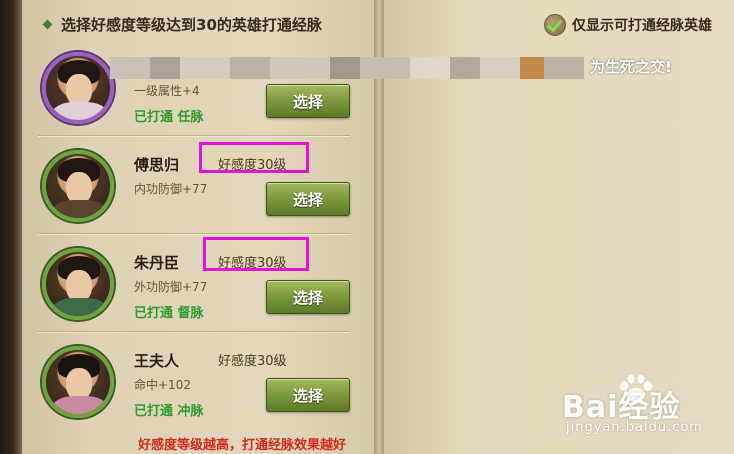 The image size is (734, 454). Describe the element at coordinates (167, 91) in the screenshot. I see `hero-stat: 一级属性+4` at that location.